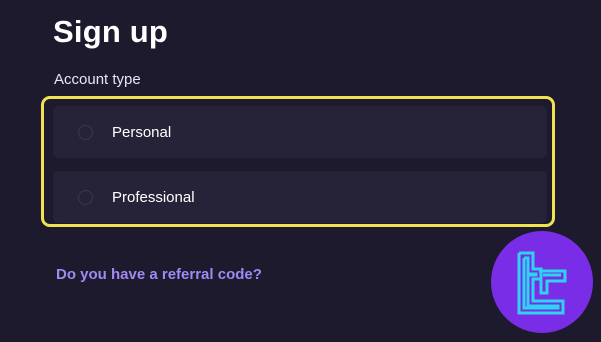 The width and height of the screenshot is (601, 342). What do you see at coordinates (153, 197) in the screenshot?
I see `professional-option-label: Professional` at bounding box center [153, 197].